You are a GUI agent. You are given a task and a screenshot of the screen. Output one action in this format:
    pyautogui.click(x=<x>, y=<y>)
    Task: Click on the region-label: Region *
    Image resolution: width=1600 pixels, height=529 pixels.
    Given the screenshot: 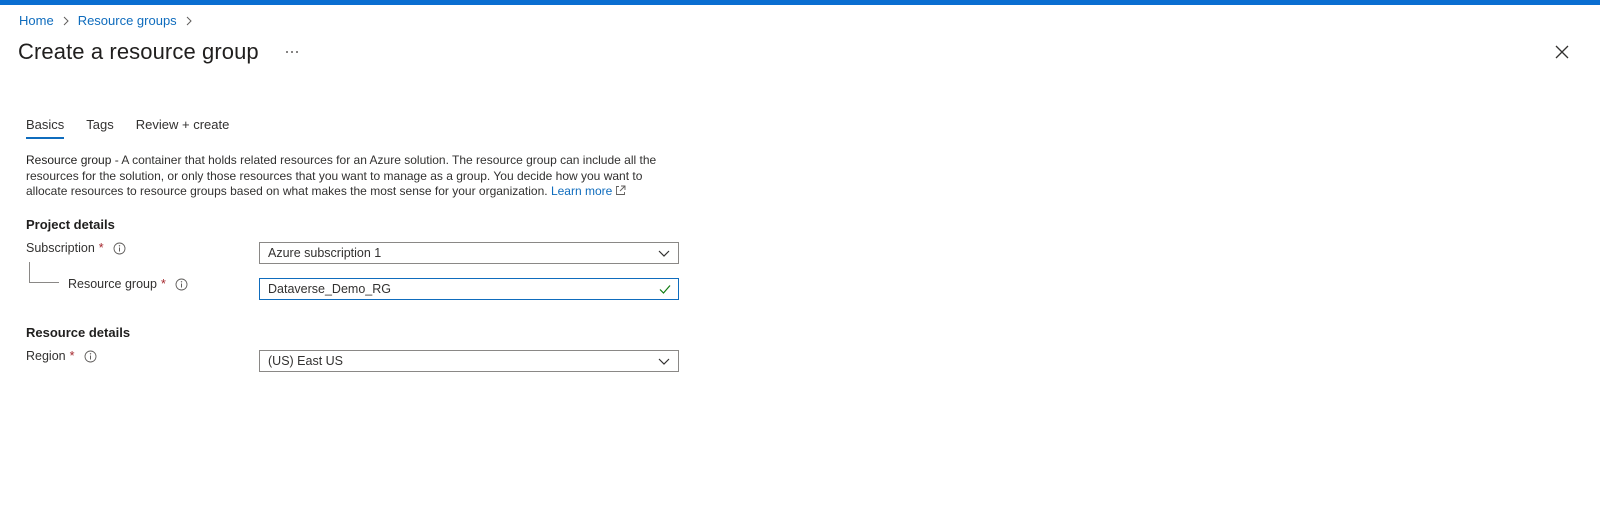 What is the action you would take?
    pyautogui.click(x=61, y=356)
    